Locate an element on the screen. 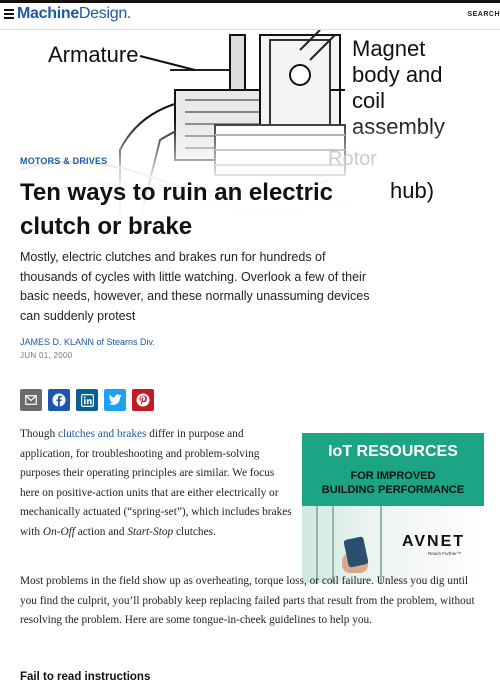  publish-date: JUN 01, 2000 is located at coordinates (46, 355).